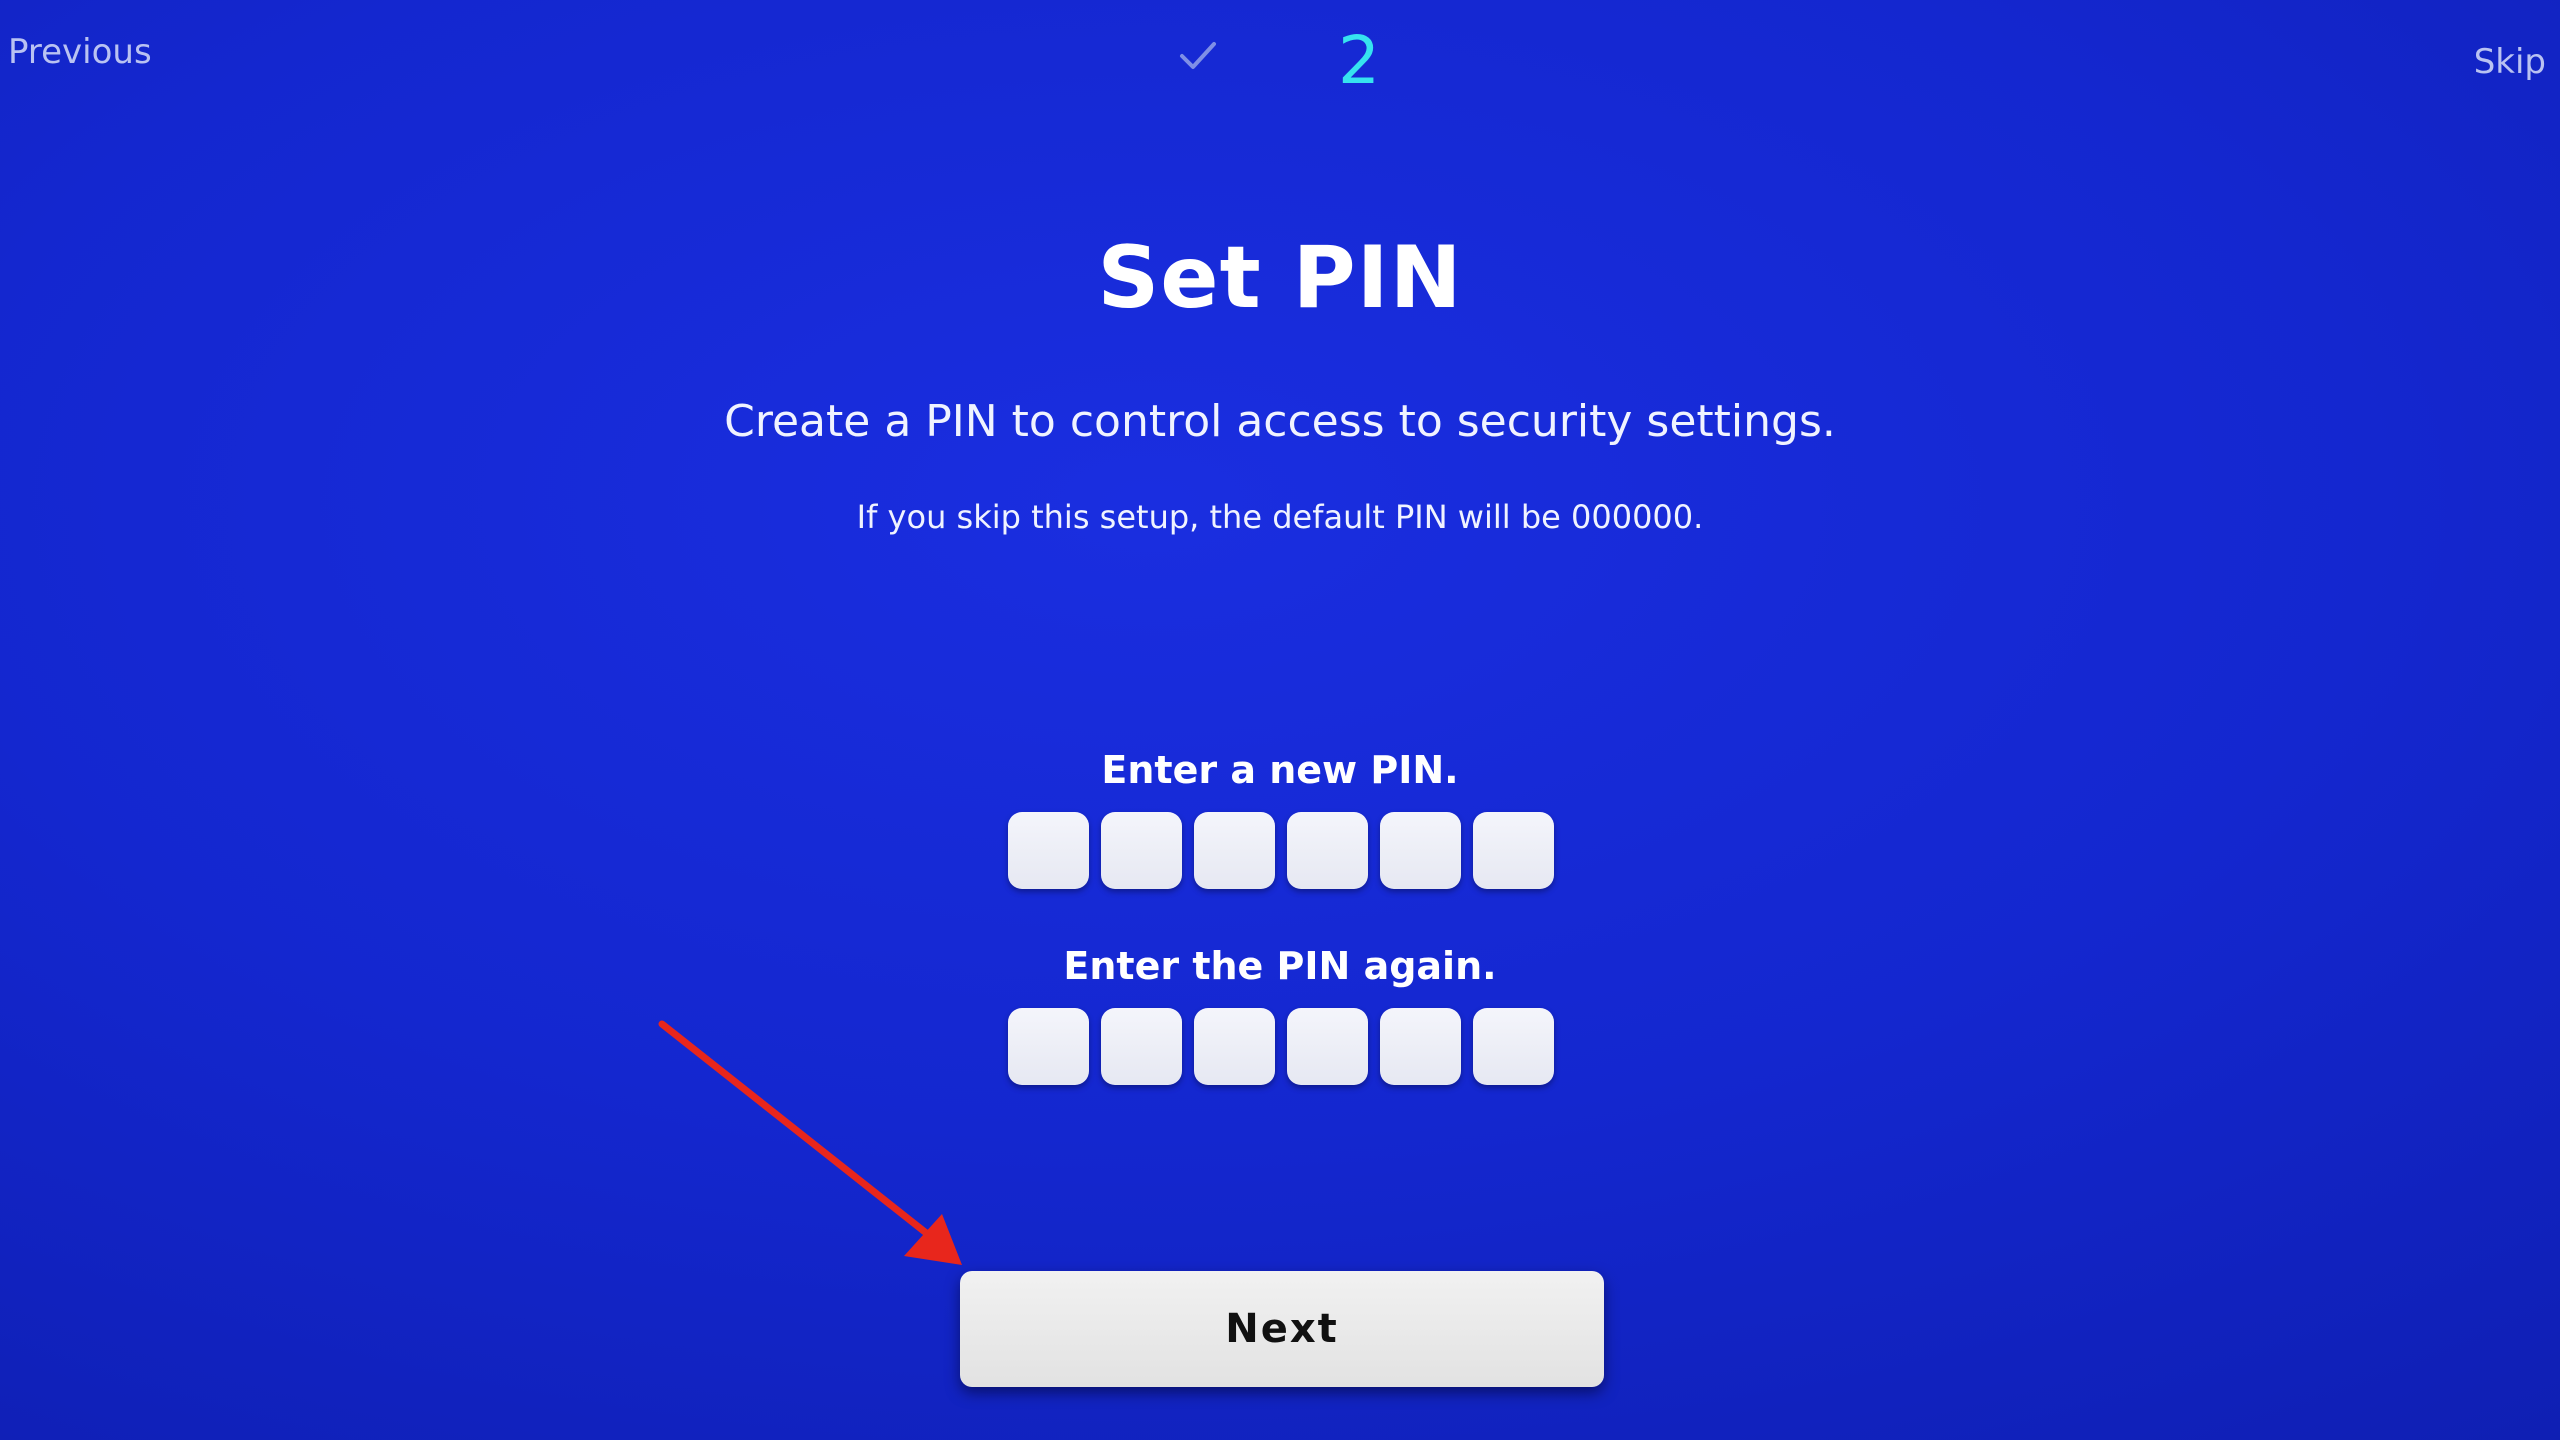 The image size is (2560, 1440). What do you see at coordinates (1281, 1046) in the screenshot?
I see `confirm-pin-input` at bounding box center [1281, 1046].